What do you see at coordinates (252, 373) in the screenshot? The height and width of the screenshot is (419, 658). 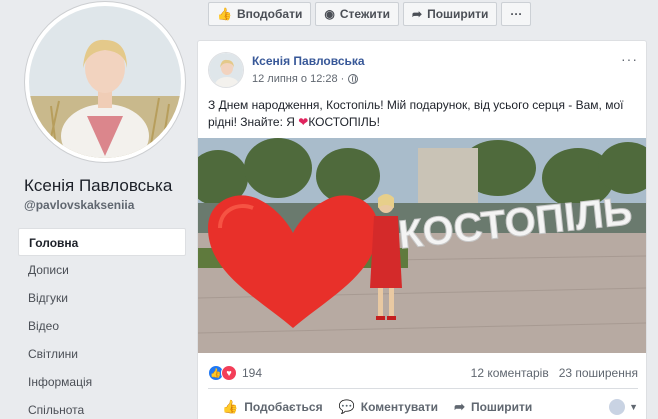 I see `reactions-count: 194` at bounding box center [252, 373].